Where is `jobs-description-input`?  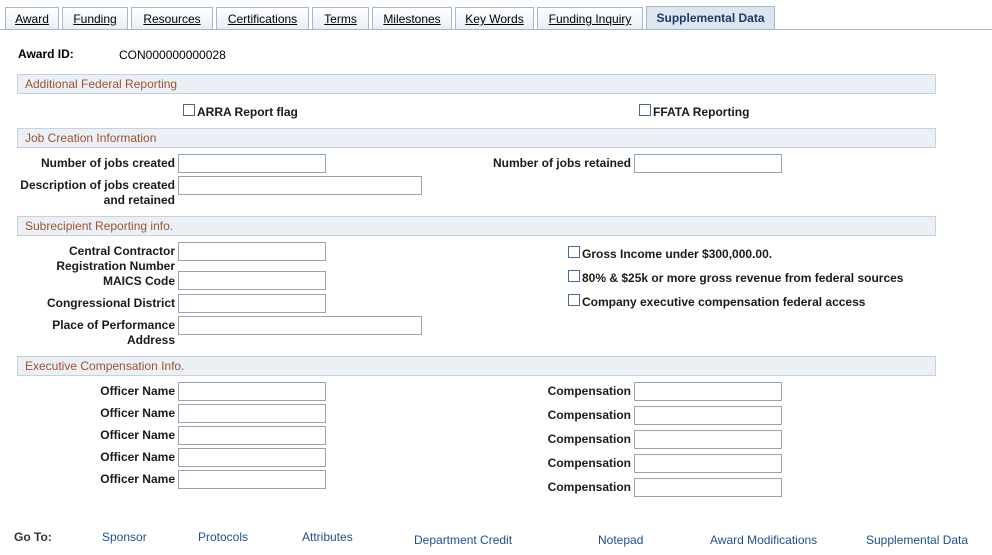 jobs-description-input is located at coordinates (300, 185).